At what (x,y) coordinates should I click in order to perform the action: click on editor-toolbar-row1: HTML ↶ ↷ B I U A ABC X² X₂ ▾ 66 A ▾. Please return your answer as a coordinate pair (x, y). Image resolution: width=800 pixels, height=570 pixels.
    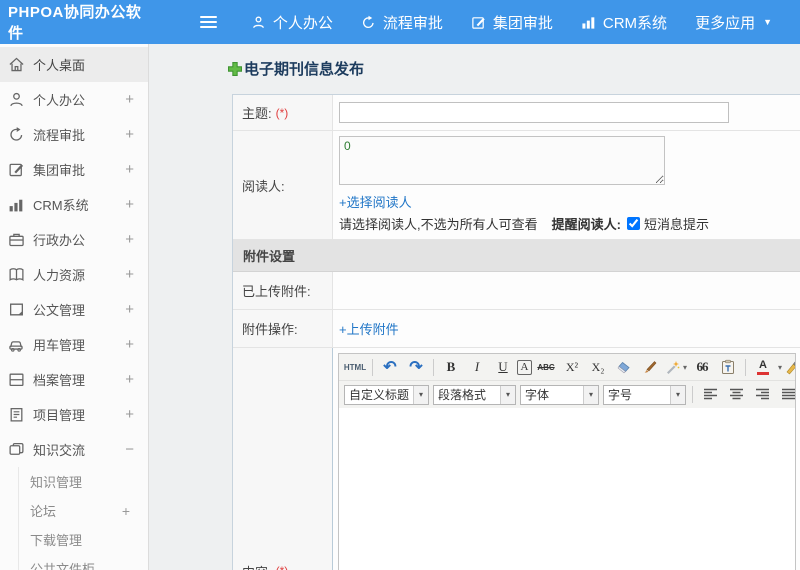
    Looking at the image, I should click on (567, 367).